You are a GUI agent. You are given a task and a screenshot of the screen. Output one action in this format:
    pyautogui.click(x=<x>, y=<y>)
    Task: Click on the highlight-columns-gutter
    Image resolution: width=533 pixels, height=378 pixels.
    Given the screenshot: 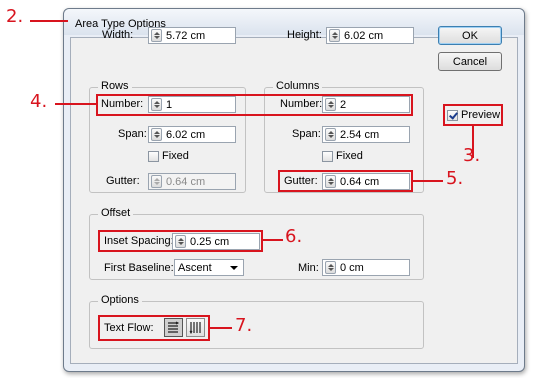 What is the action you would take?
    pyautogui.click(x=345, y=181)
    